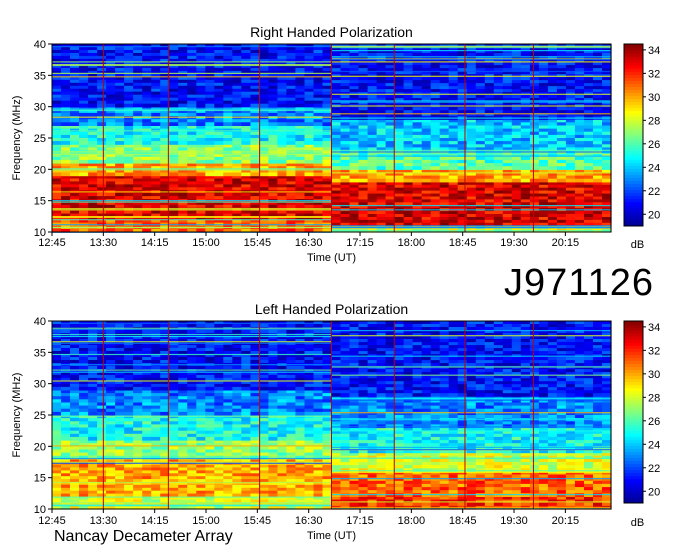 Image resolution: width=680 pixels, height=557 pixels. Describe the element at coordinates (654, 192) in the screenshot. I see `colorbar-tick-label: 22` at that location.